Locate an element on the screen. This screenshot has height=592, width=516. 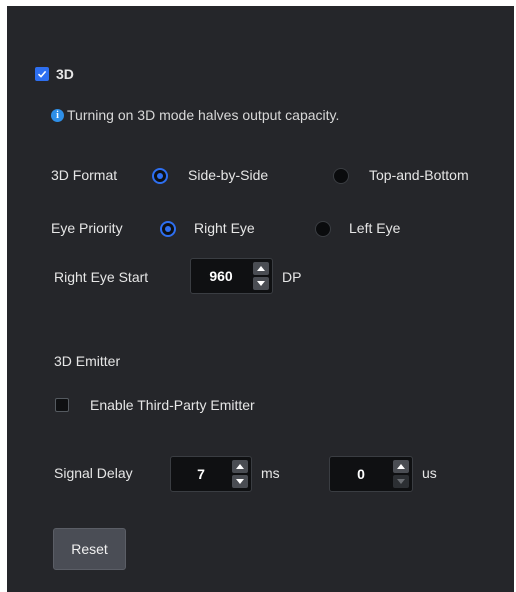
right-eye-start-spinner: 960 is located at coordinates (231, 276).